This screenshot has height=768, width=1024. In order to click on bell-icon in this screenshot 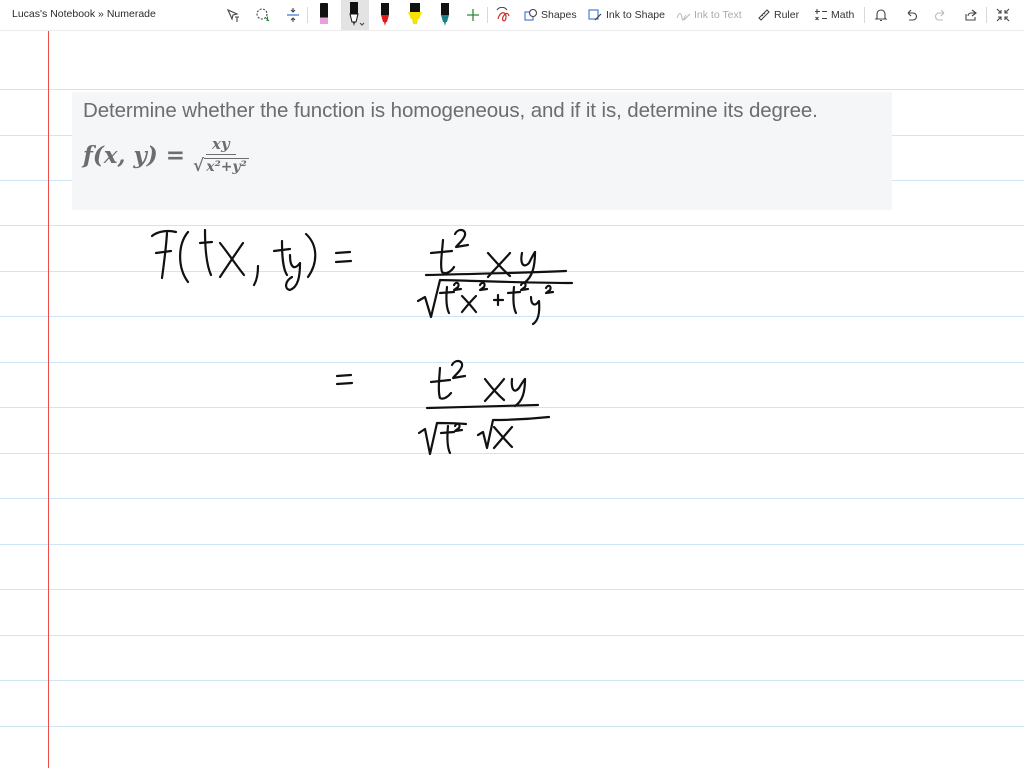, I will do `click(881, 15)`.